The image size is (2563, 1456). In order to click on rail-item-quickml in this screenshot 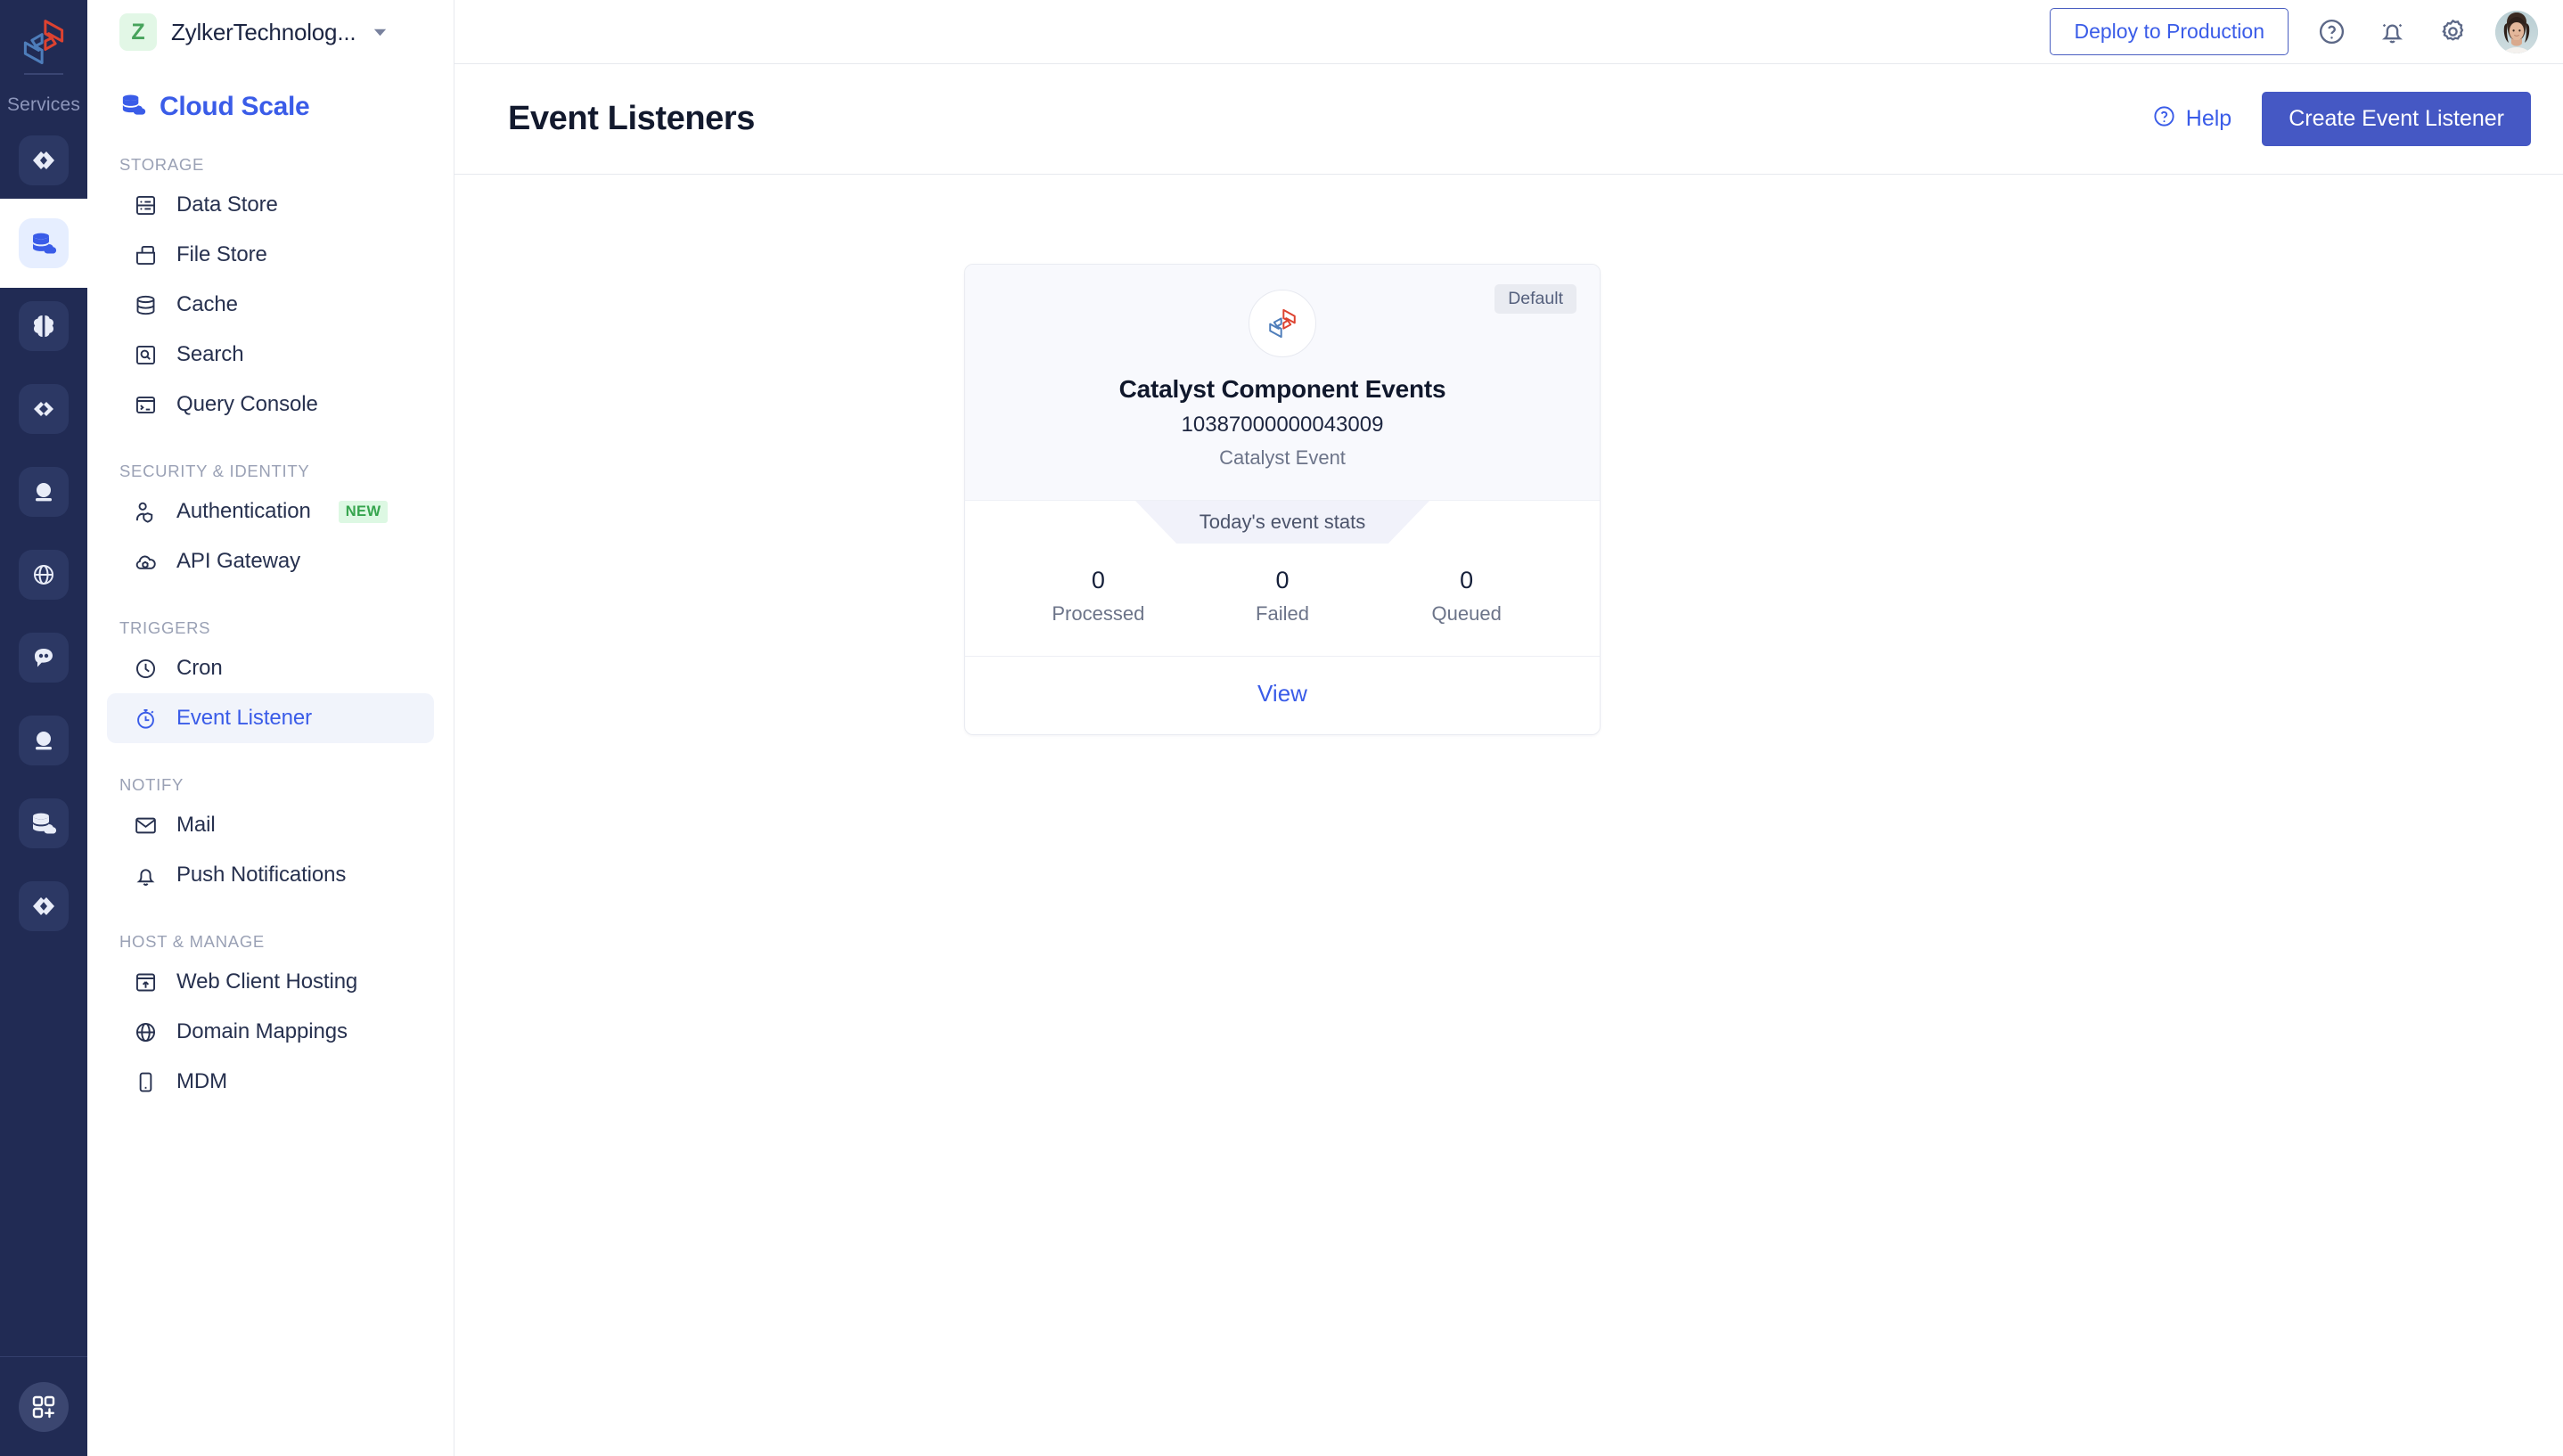, I will do `click(44, 492)`.